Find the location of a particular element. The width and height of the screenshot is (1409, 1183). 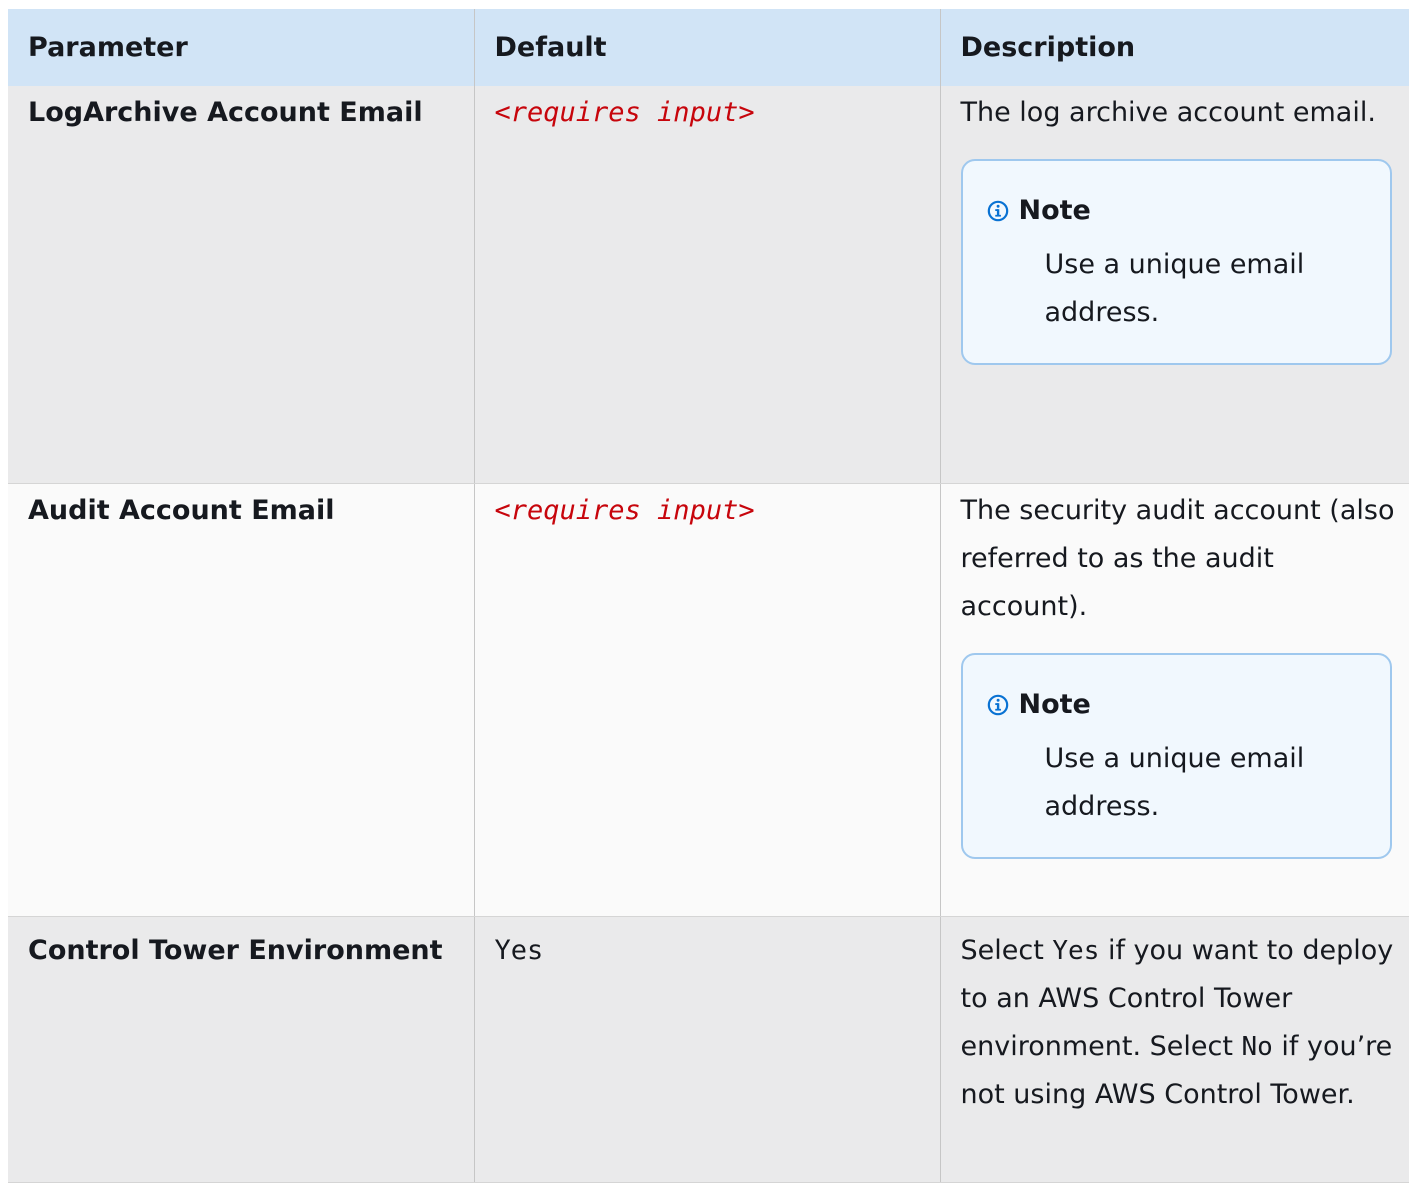

parameter-cell: Audit Account Email is located at coordinates (241, 700).